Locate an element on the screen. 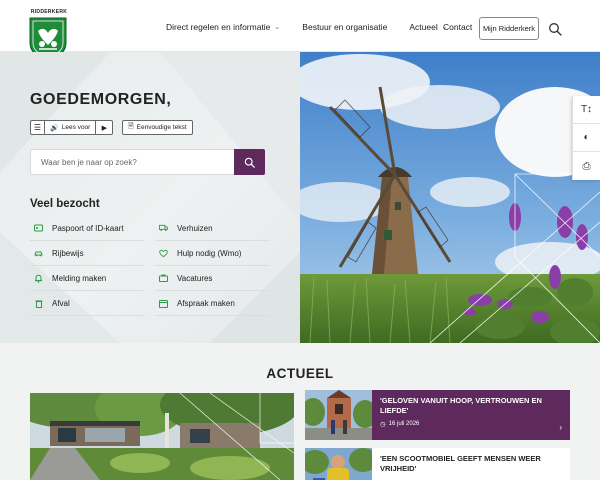 This screenshot has height=480, width=600. calendar-icon is located at coordinates (163, 303).